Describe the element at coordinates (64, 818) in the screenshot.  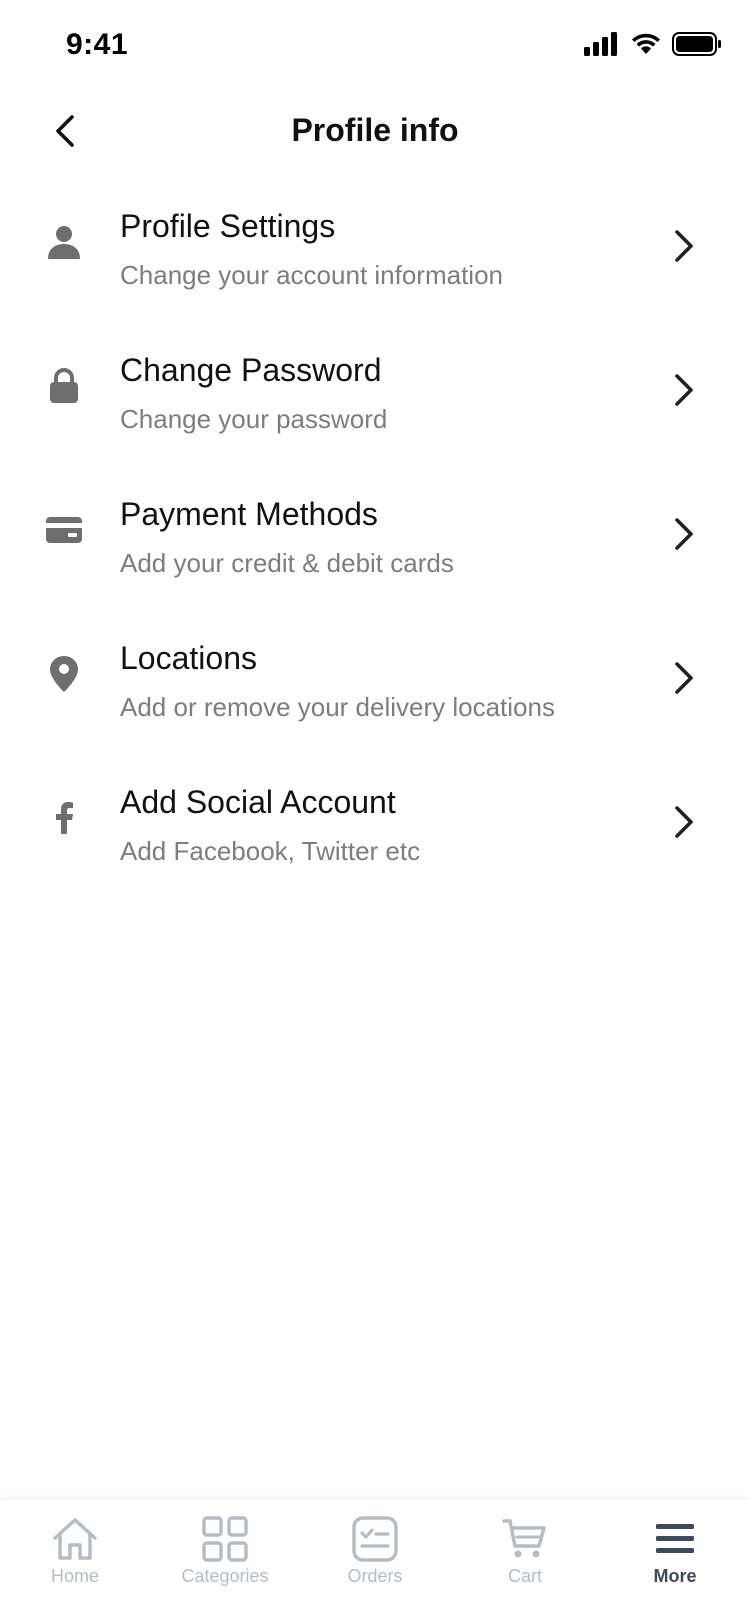
I see `facebook-icon` at that location.